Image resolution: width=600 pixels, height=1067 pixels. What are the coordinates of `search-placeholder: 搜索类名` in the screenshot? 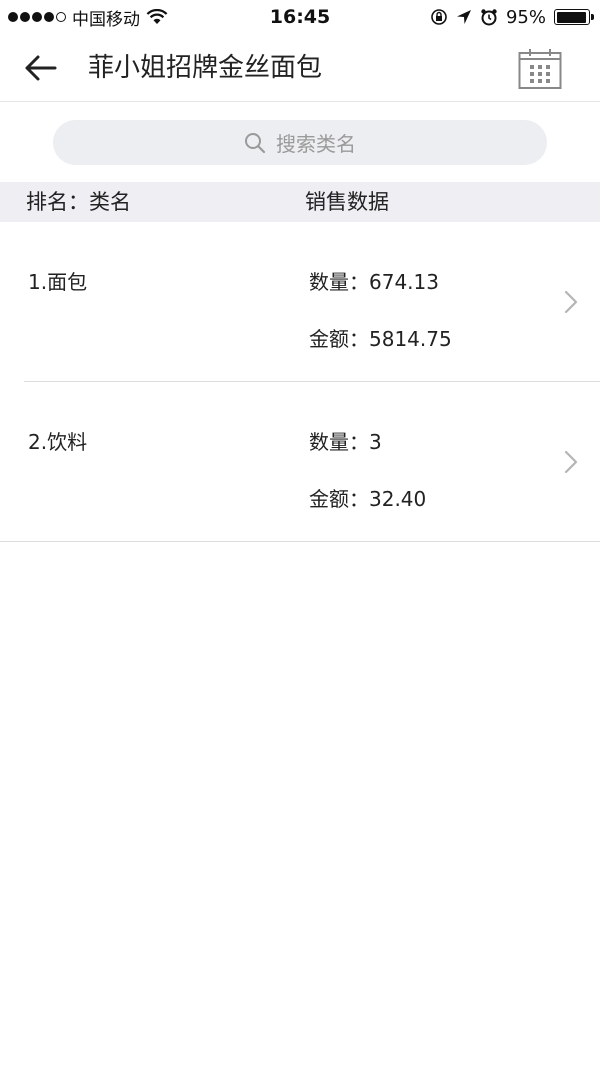 It's located at (316, 144).